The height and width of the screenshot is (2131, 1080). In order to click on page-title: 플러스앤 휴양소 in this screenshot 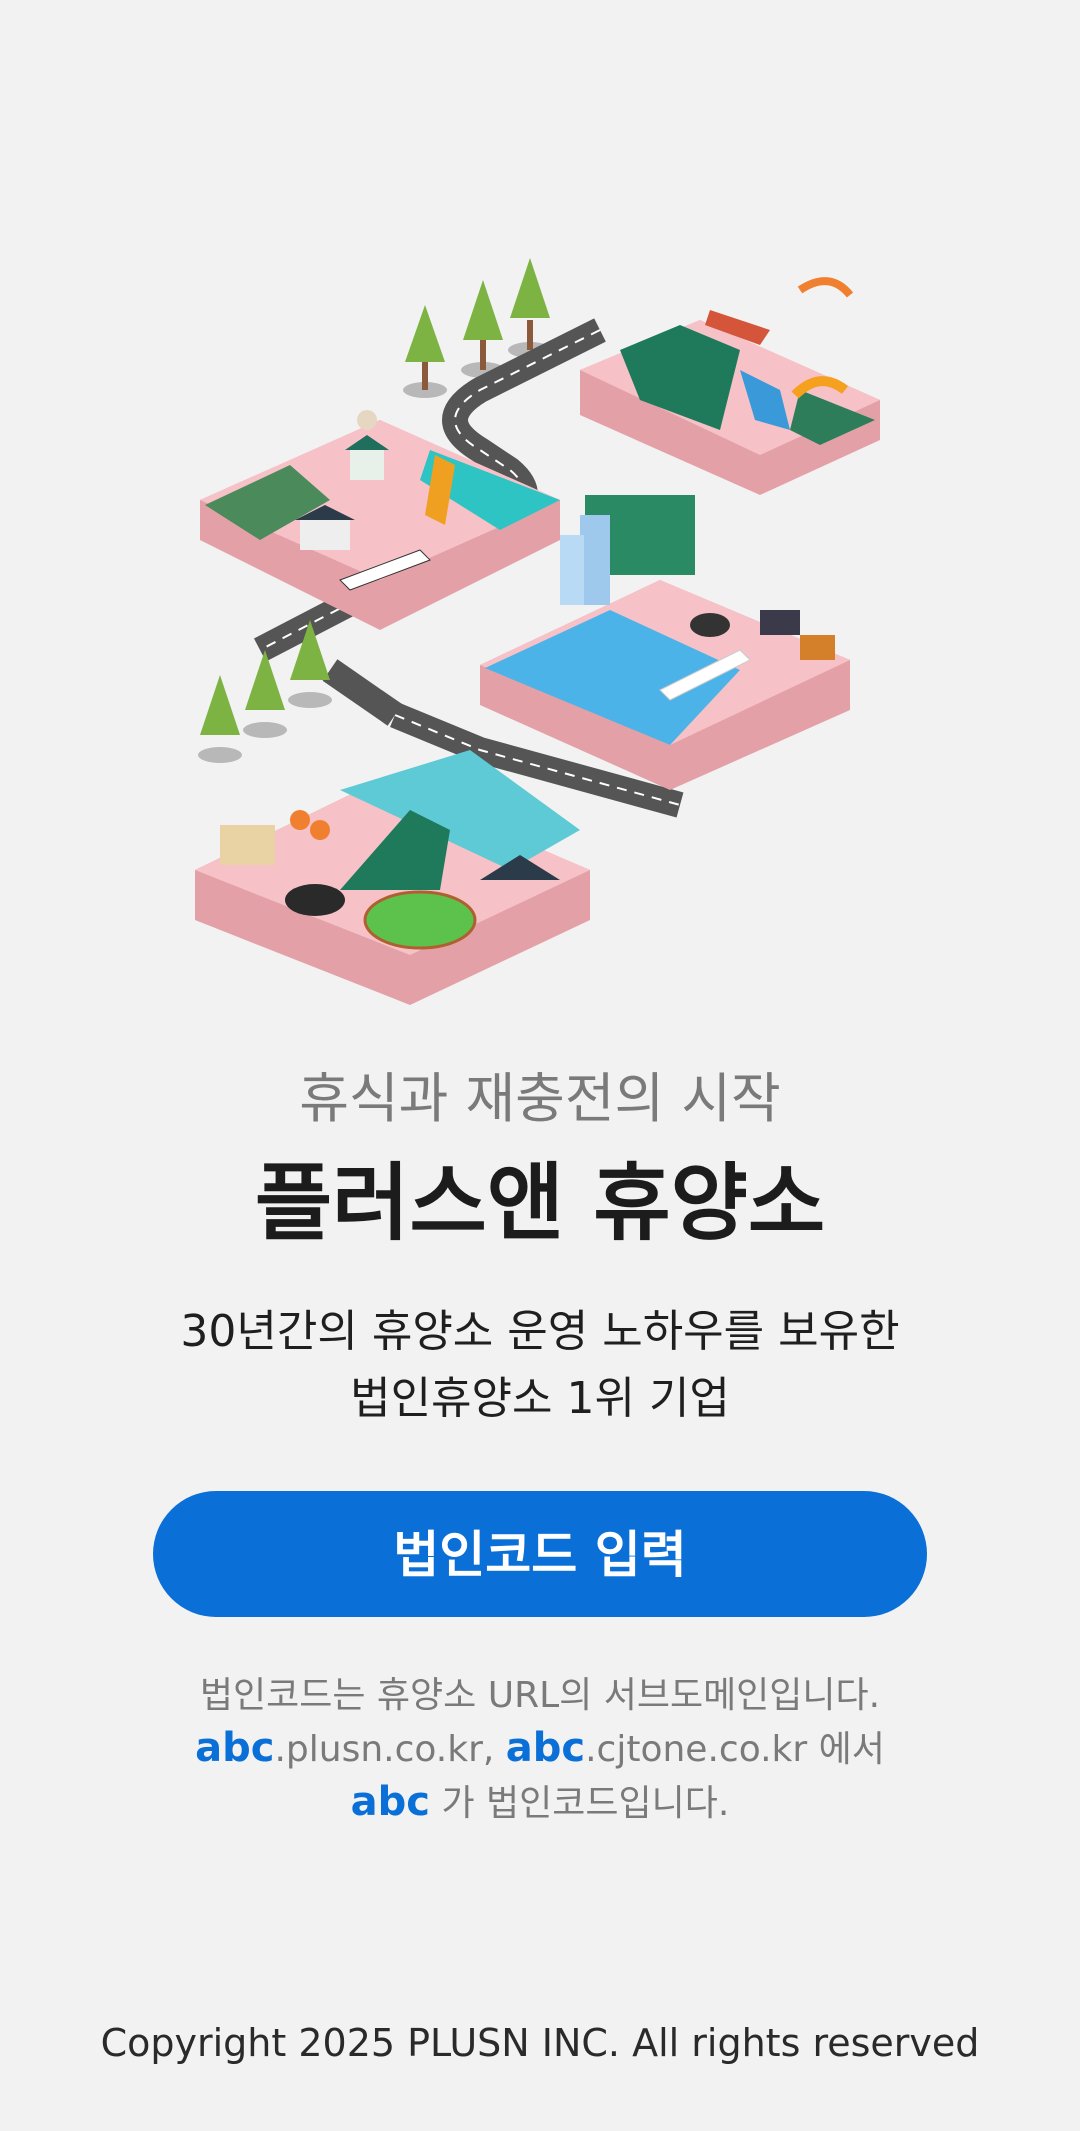, I will do `click(540, 1203)`.